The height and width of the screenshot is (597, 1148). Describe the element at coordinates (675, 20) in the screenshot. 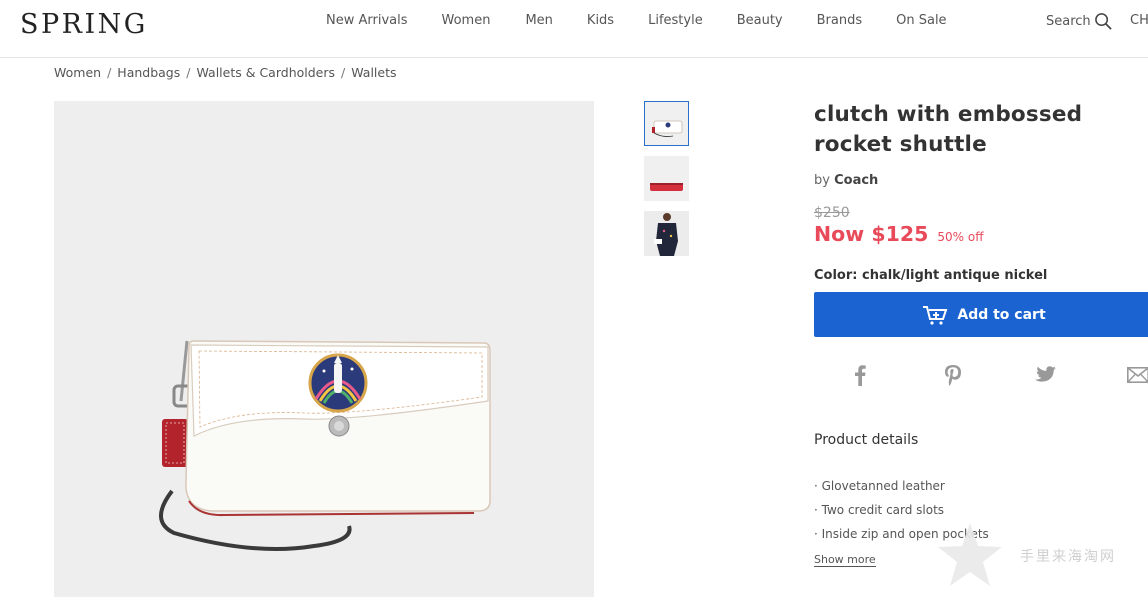

I see `nav-lifestyle: Lifestyle` at that location.